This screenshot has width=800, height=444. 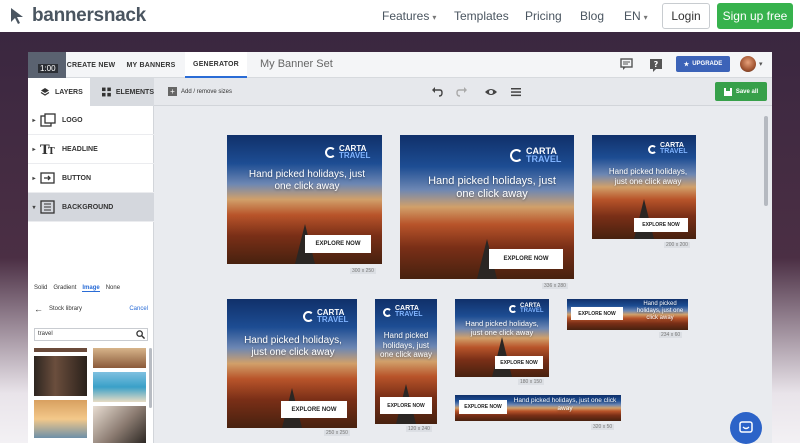 I want to click on star-icon: ★, so click(x=686, y=64).